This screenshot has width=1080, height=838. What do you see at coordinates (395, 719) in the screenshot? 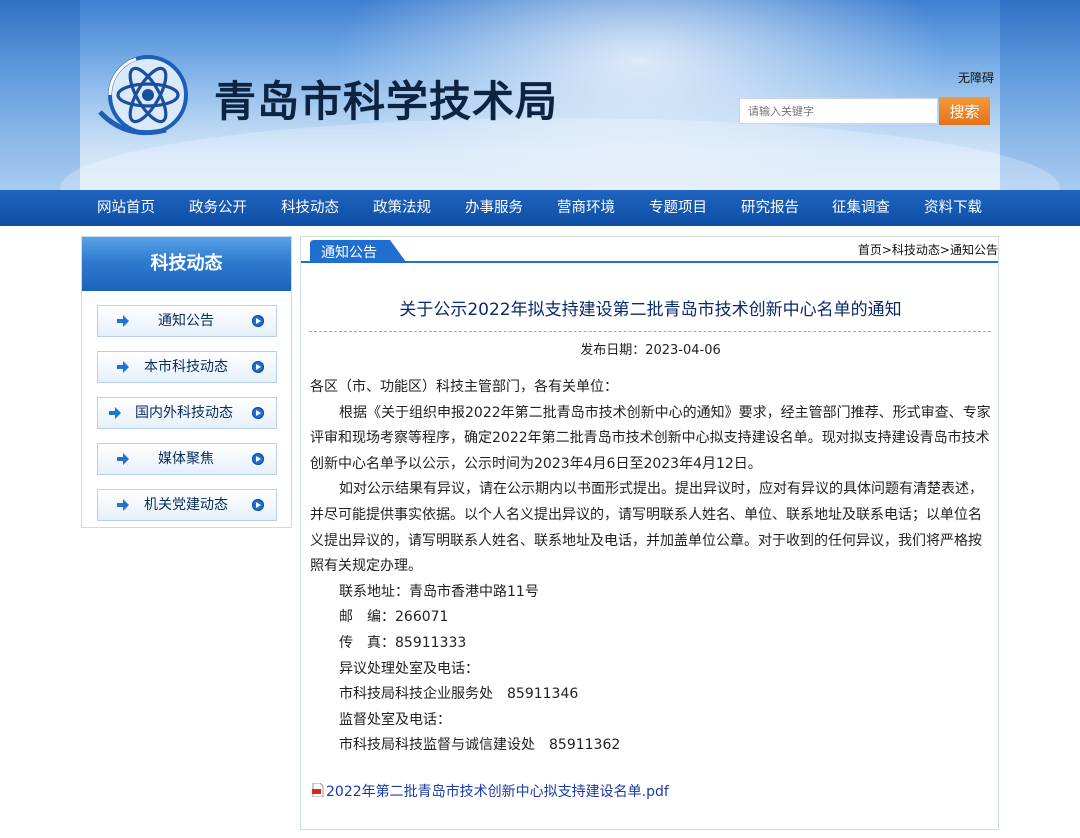
I see `supervision-office-heading: 监督处室及电话：` at bounding box center [395, 719].